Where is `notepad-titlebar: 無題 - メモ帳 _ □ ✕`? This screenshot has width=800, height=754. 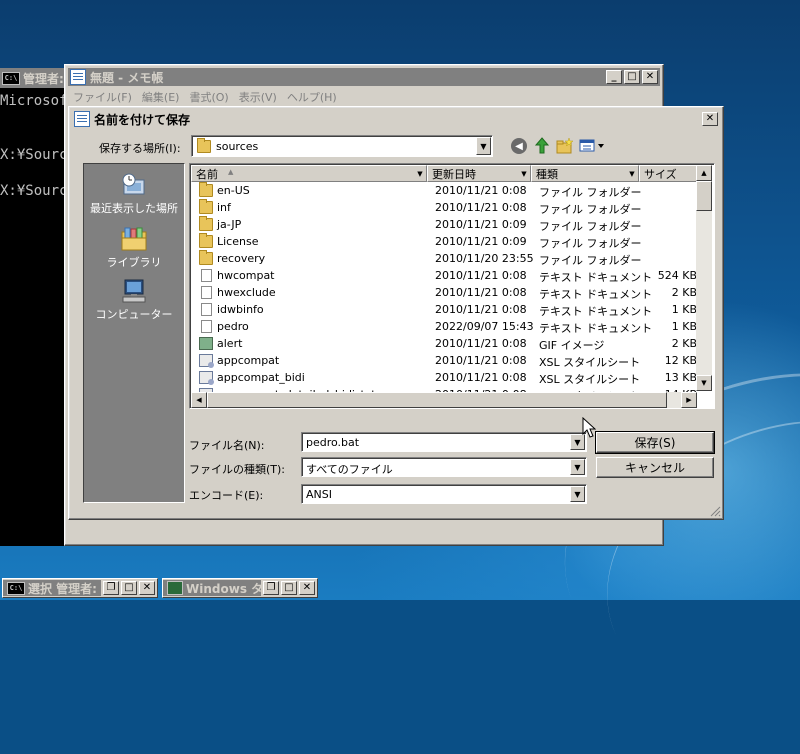 notepad-titlebar: 無題 - メモ帳 _ □ ✕ is located at coordinates (364, 77).